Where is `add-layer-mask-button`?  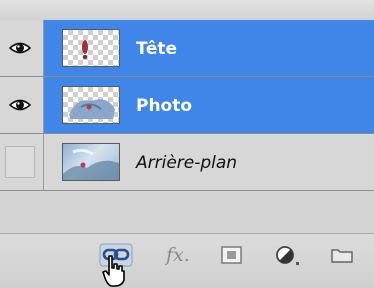
add-layer-mask-button is located at coordinates (232, 255).